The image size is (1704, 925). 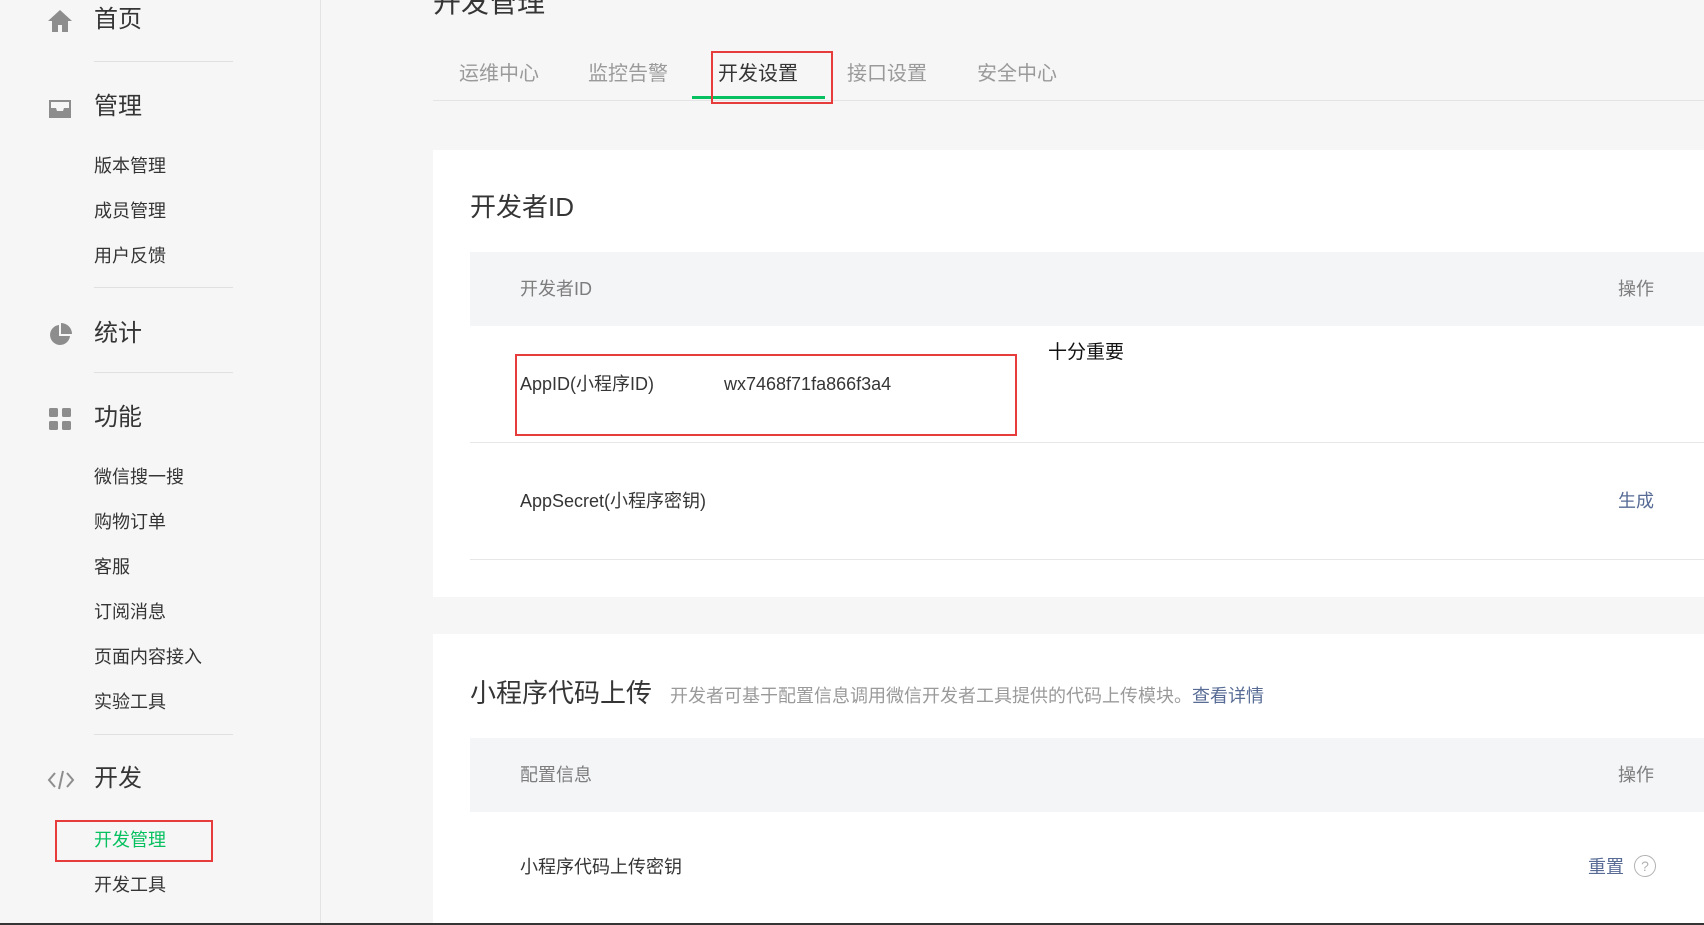 I want to click on appid-label: AppID(小程序ID), so click(x=587, y=384).